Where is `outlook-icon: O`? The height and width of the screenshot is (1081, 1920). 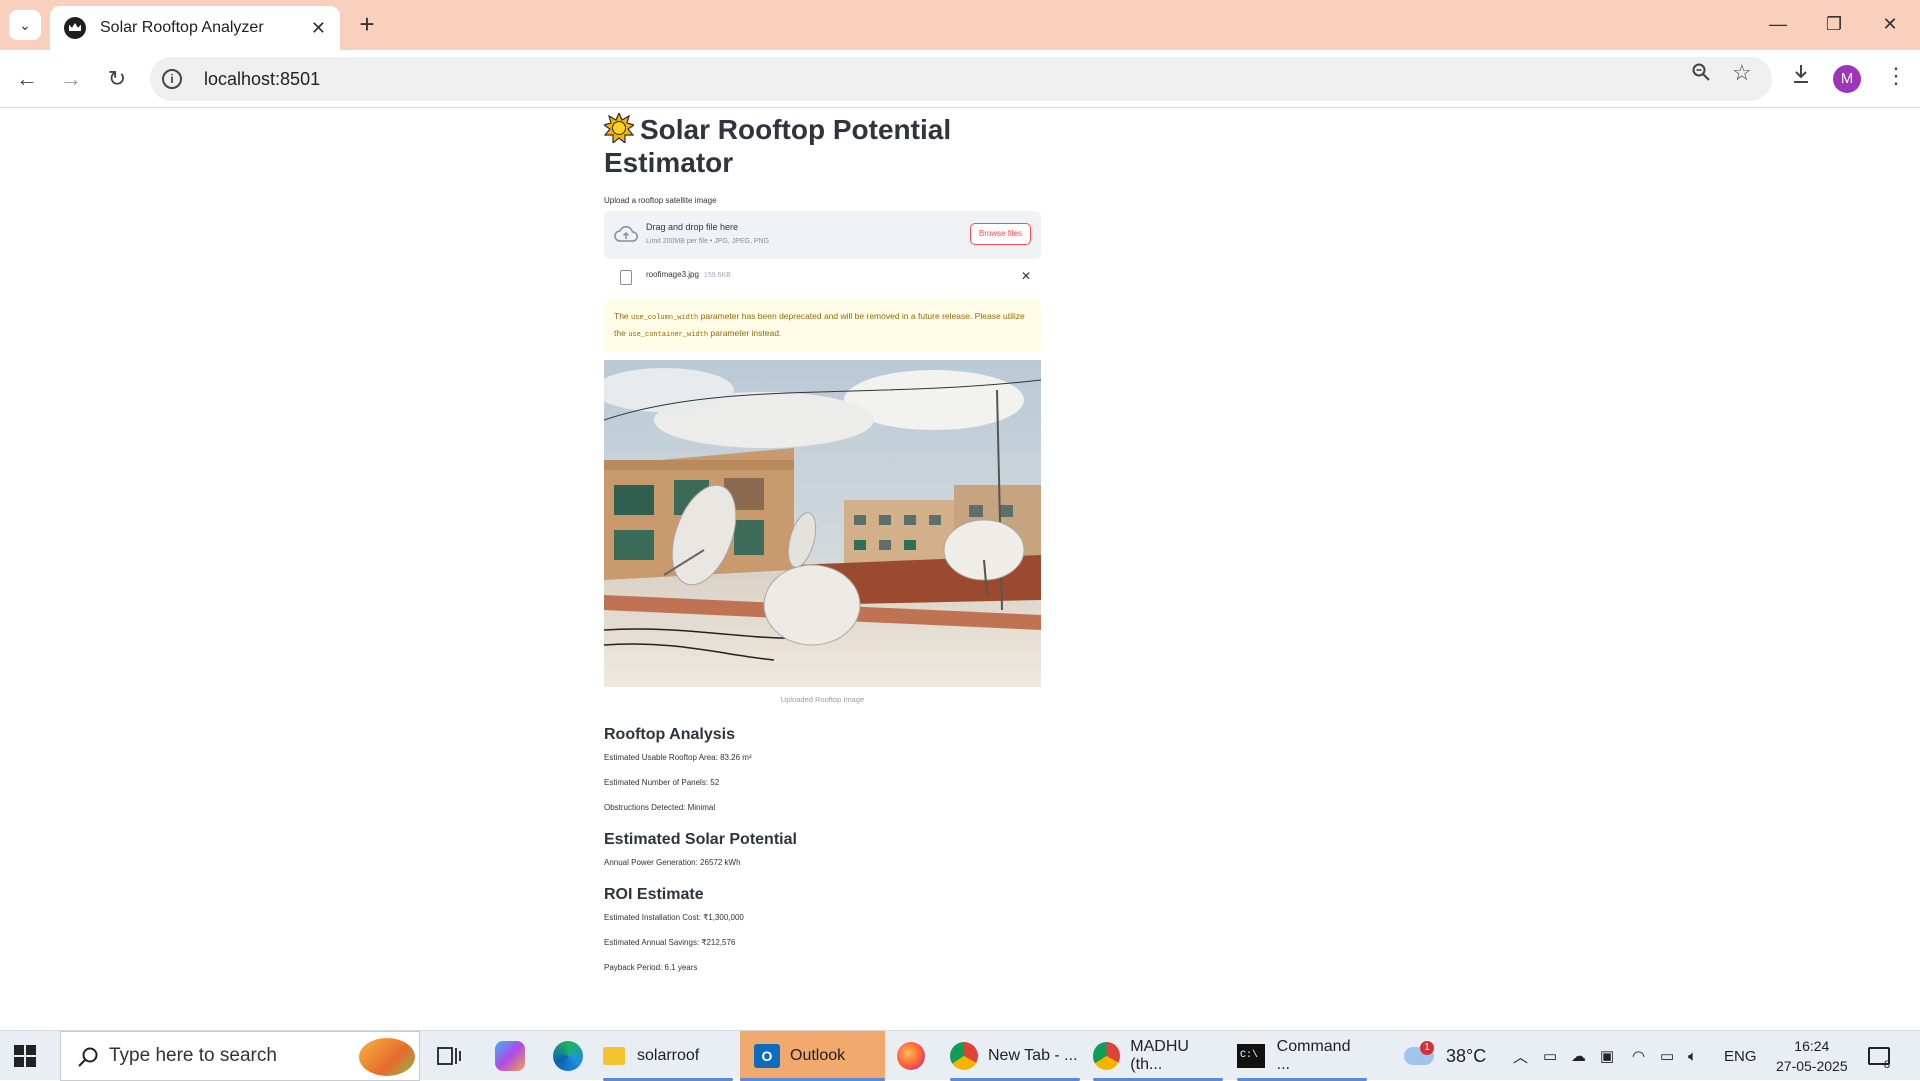 outlook-icon: O is located at coordinates (767, 1056).